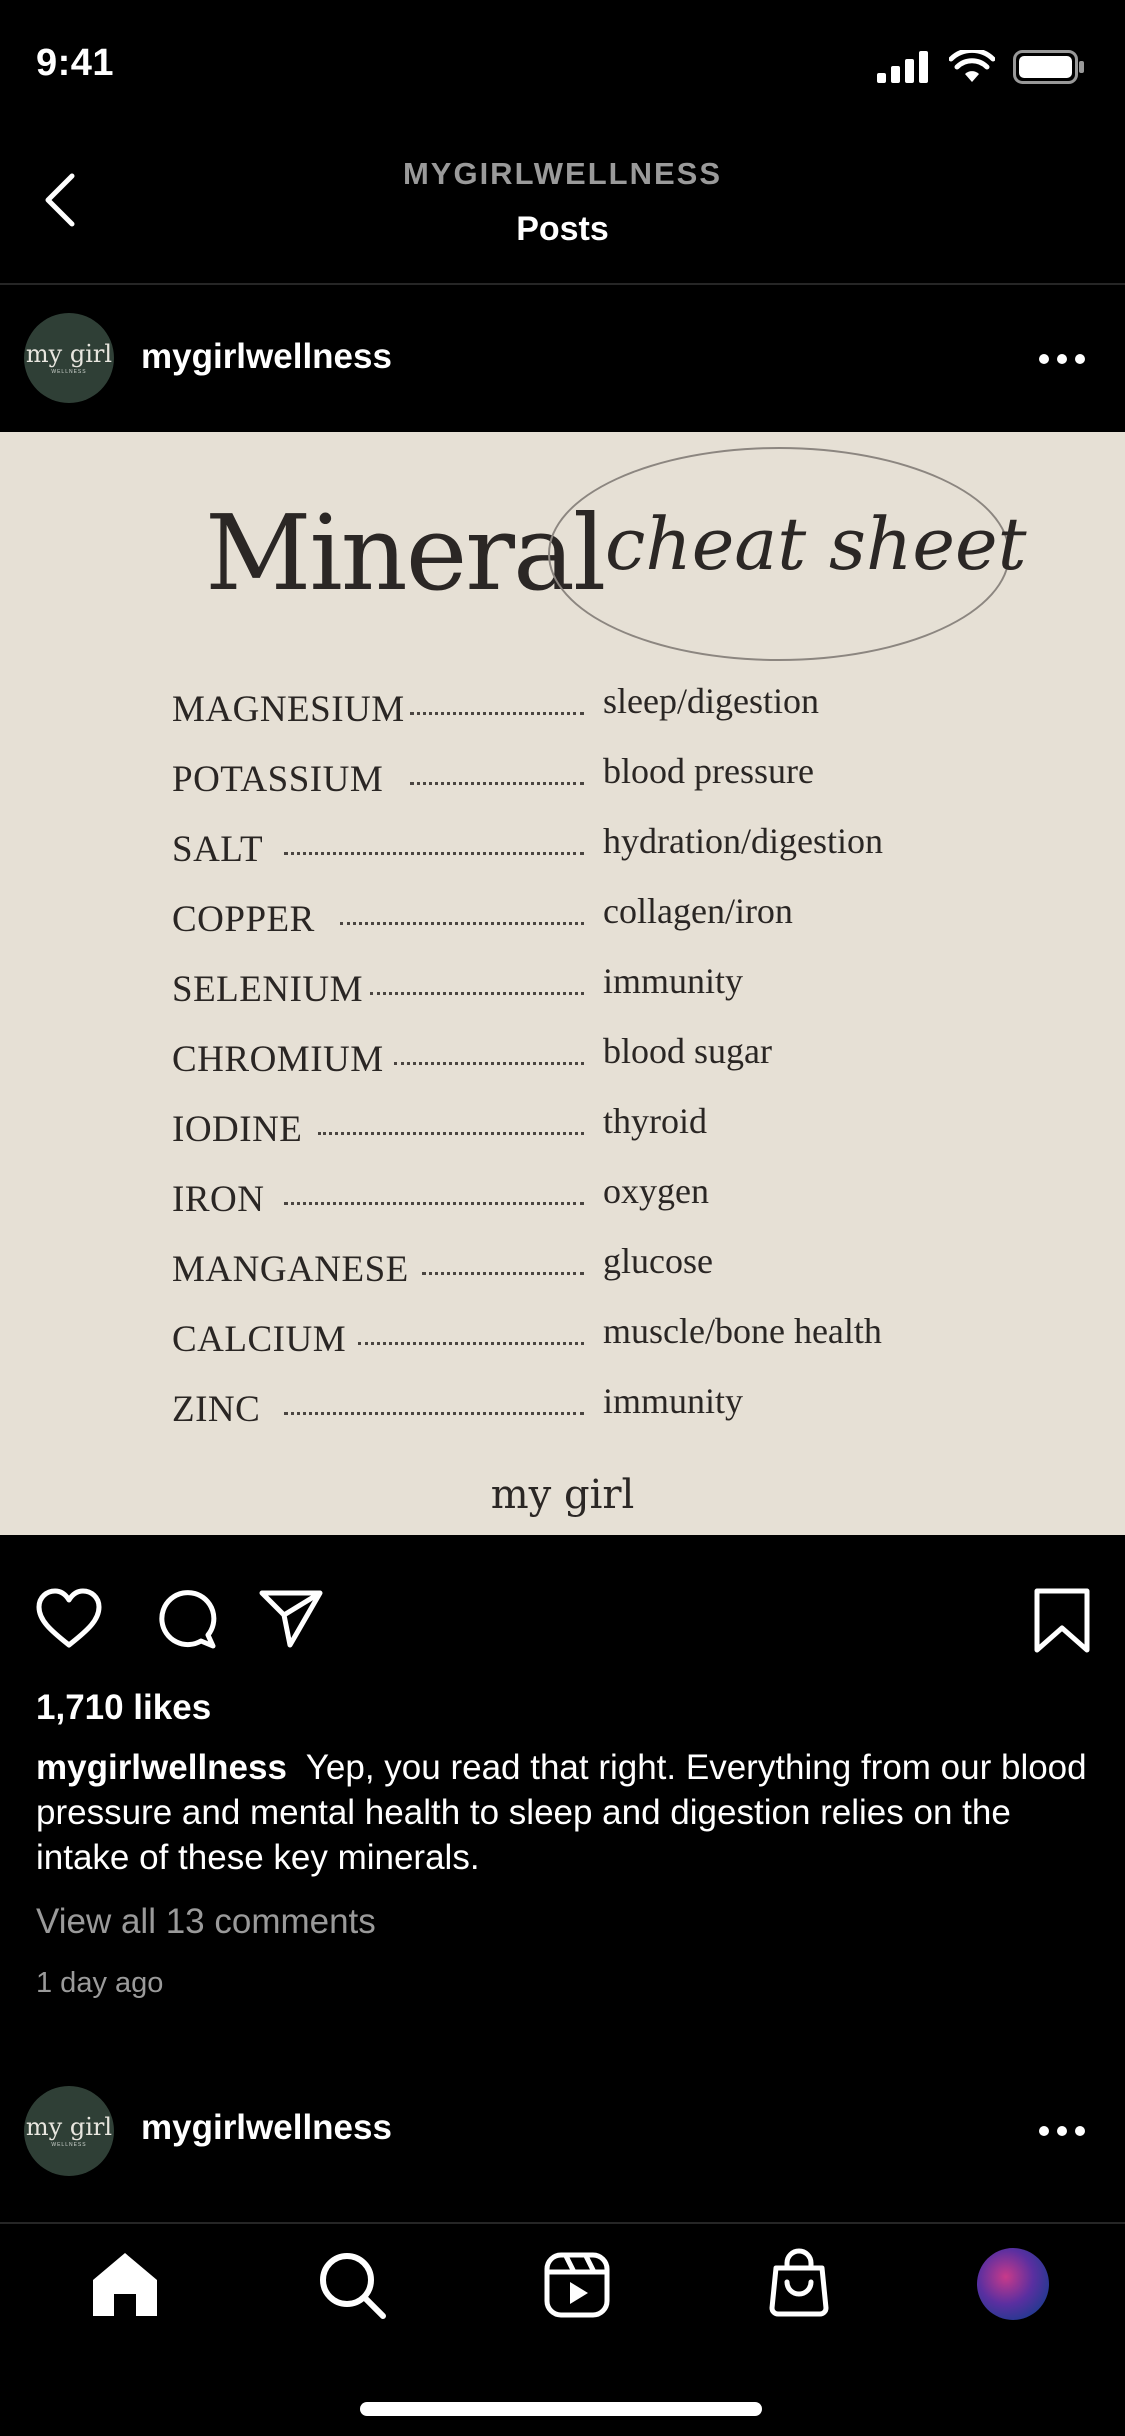  Describe the element at coordinates (562, 1495) in the screenshot. I see `image-brand: my girl` at that location.